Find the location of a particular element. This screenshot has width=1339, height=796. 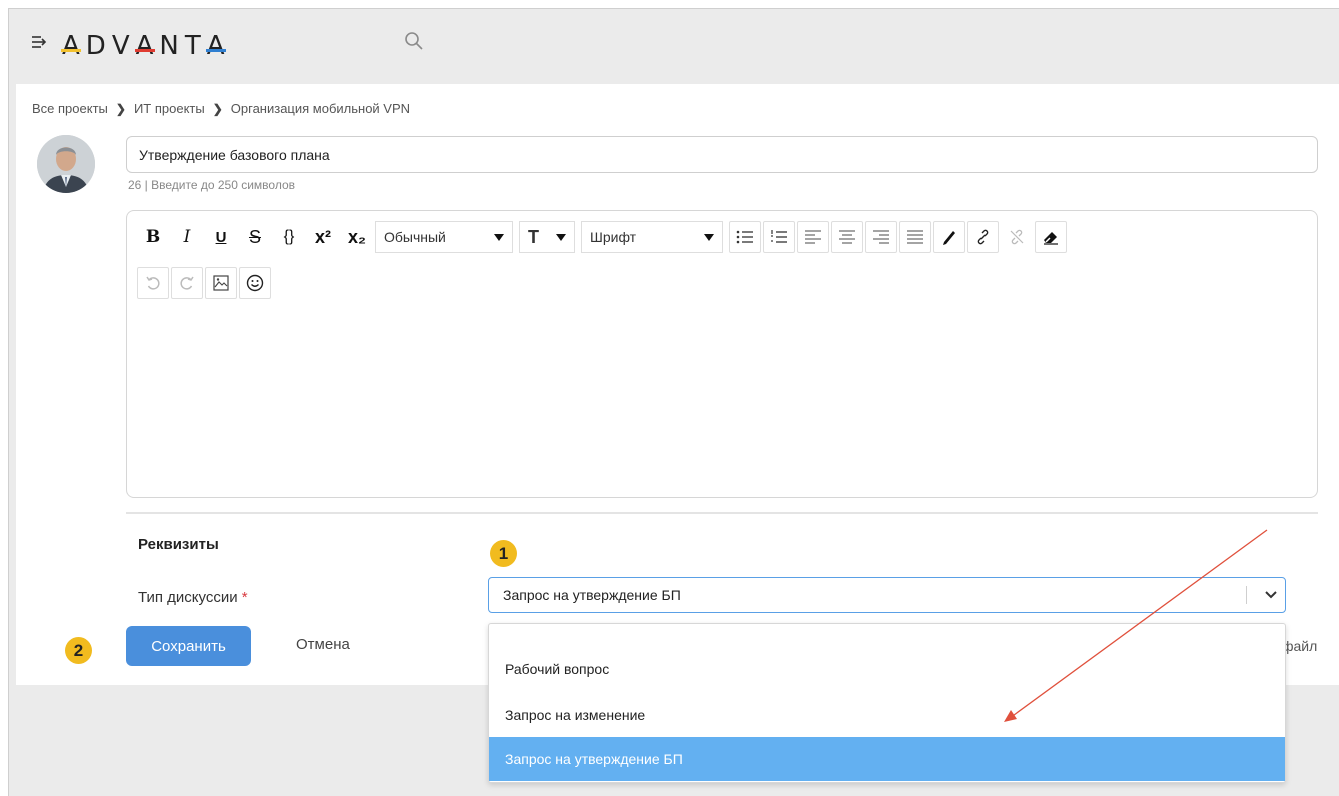

insert-link-button is located at coordinates (983, 237).